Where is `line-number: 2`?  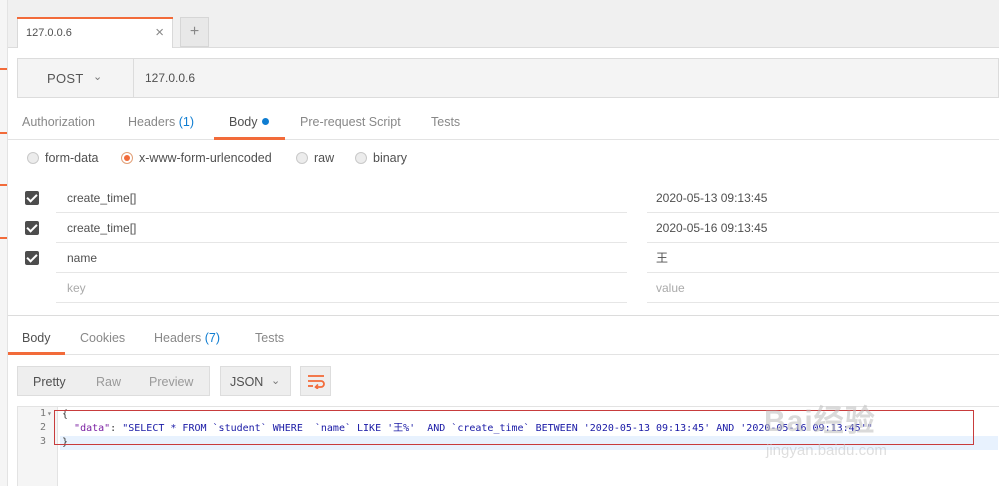 line-number: 2 is located at coordinates (42, 427).